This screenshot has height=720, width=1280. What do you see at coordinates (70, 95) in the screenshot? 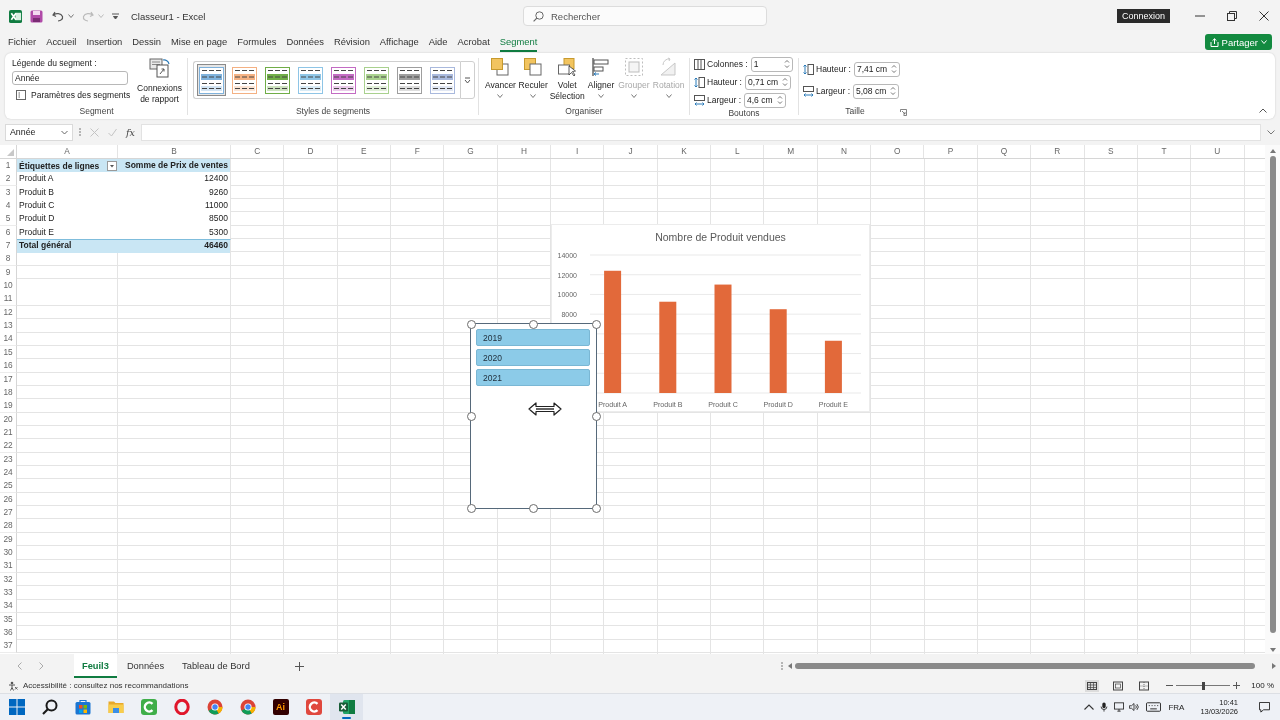
I see `slicer-settings-button: Paramètres des segments` at bounding box center [70, 95].